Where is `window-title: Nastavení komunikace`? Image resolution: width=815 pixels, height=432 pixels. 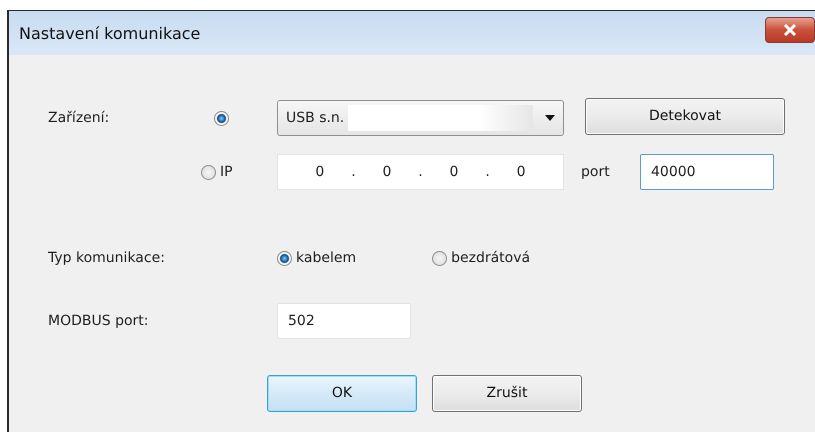
window-title: Nastavení komunikace is located at coordinates (109, 33).